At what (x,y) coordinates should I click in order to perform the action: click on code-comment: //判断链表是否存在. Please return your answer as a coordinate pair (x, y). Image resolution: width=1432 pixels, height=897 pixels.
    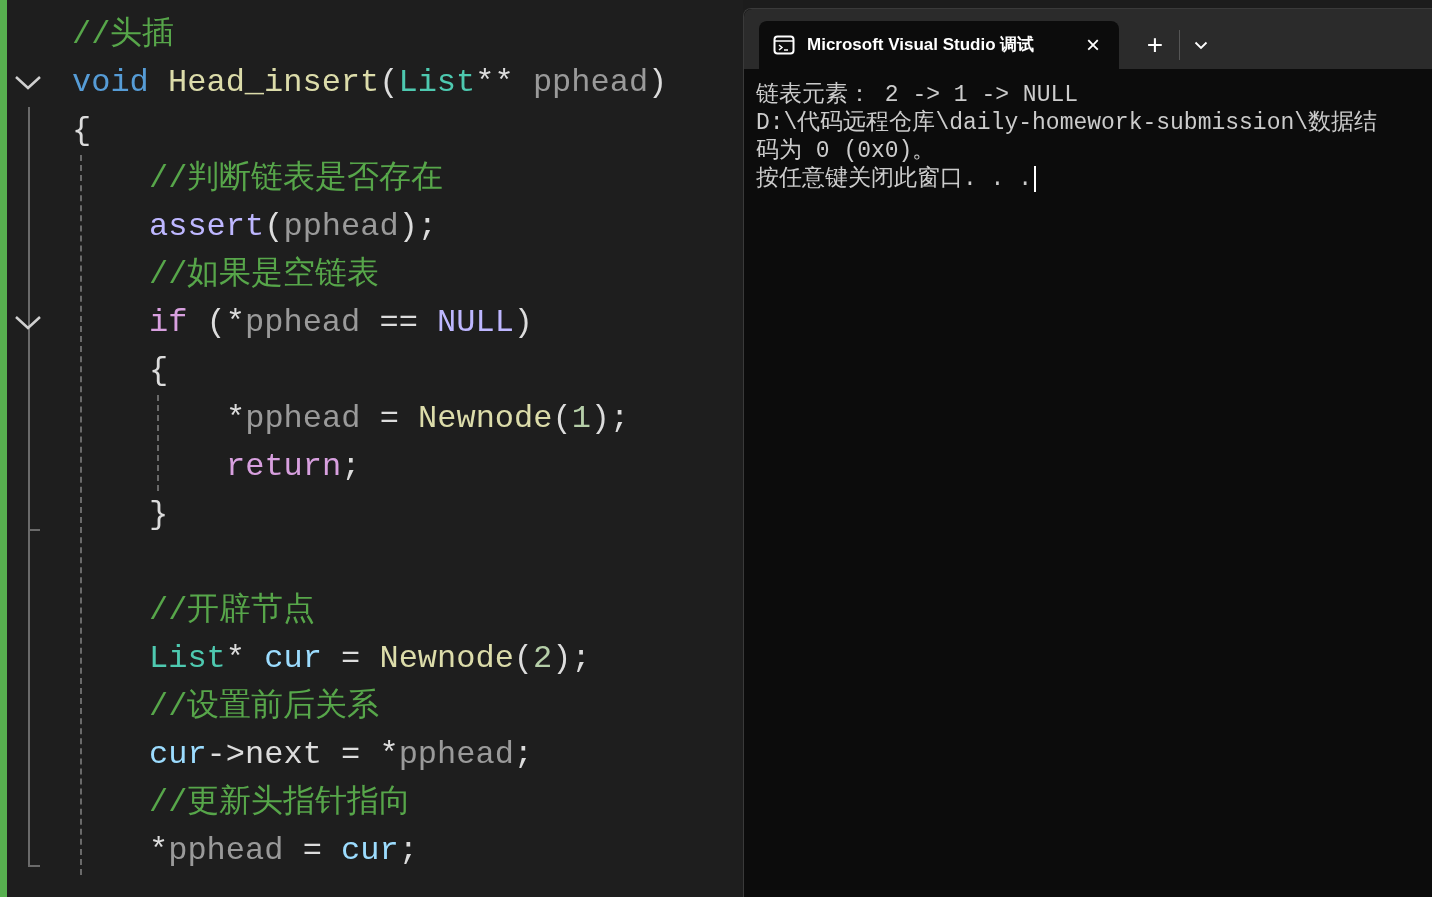
    Looking at the image, I should click on (296, 179).